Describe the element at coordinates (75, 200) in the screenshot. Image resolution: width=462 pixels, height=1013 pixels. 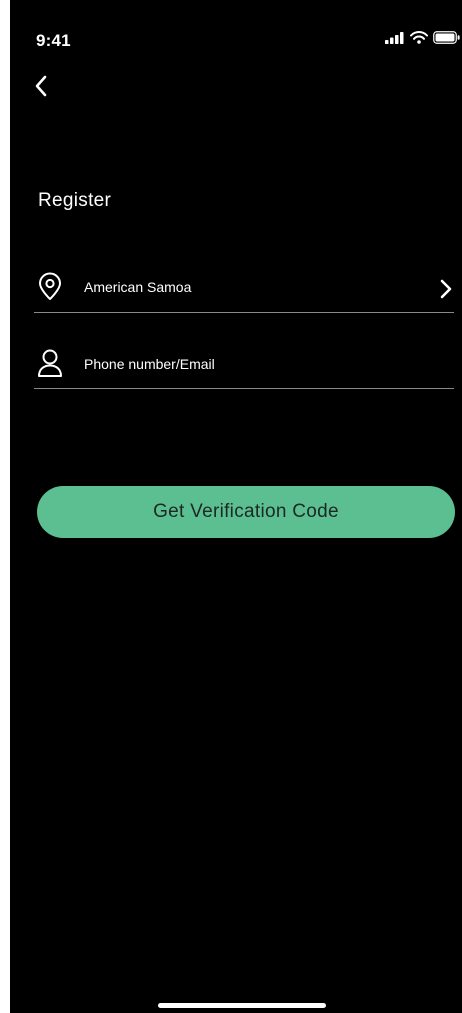
I see `page-title: Register` at that location.